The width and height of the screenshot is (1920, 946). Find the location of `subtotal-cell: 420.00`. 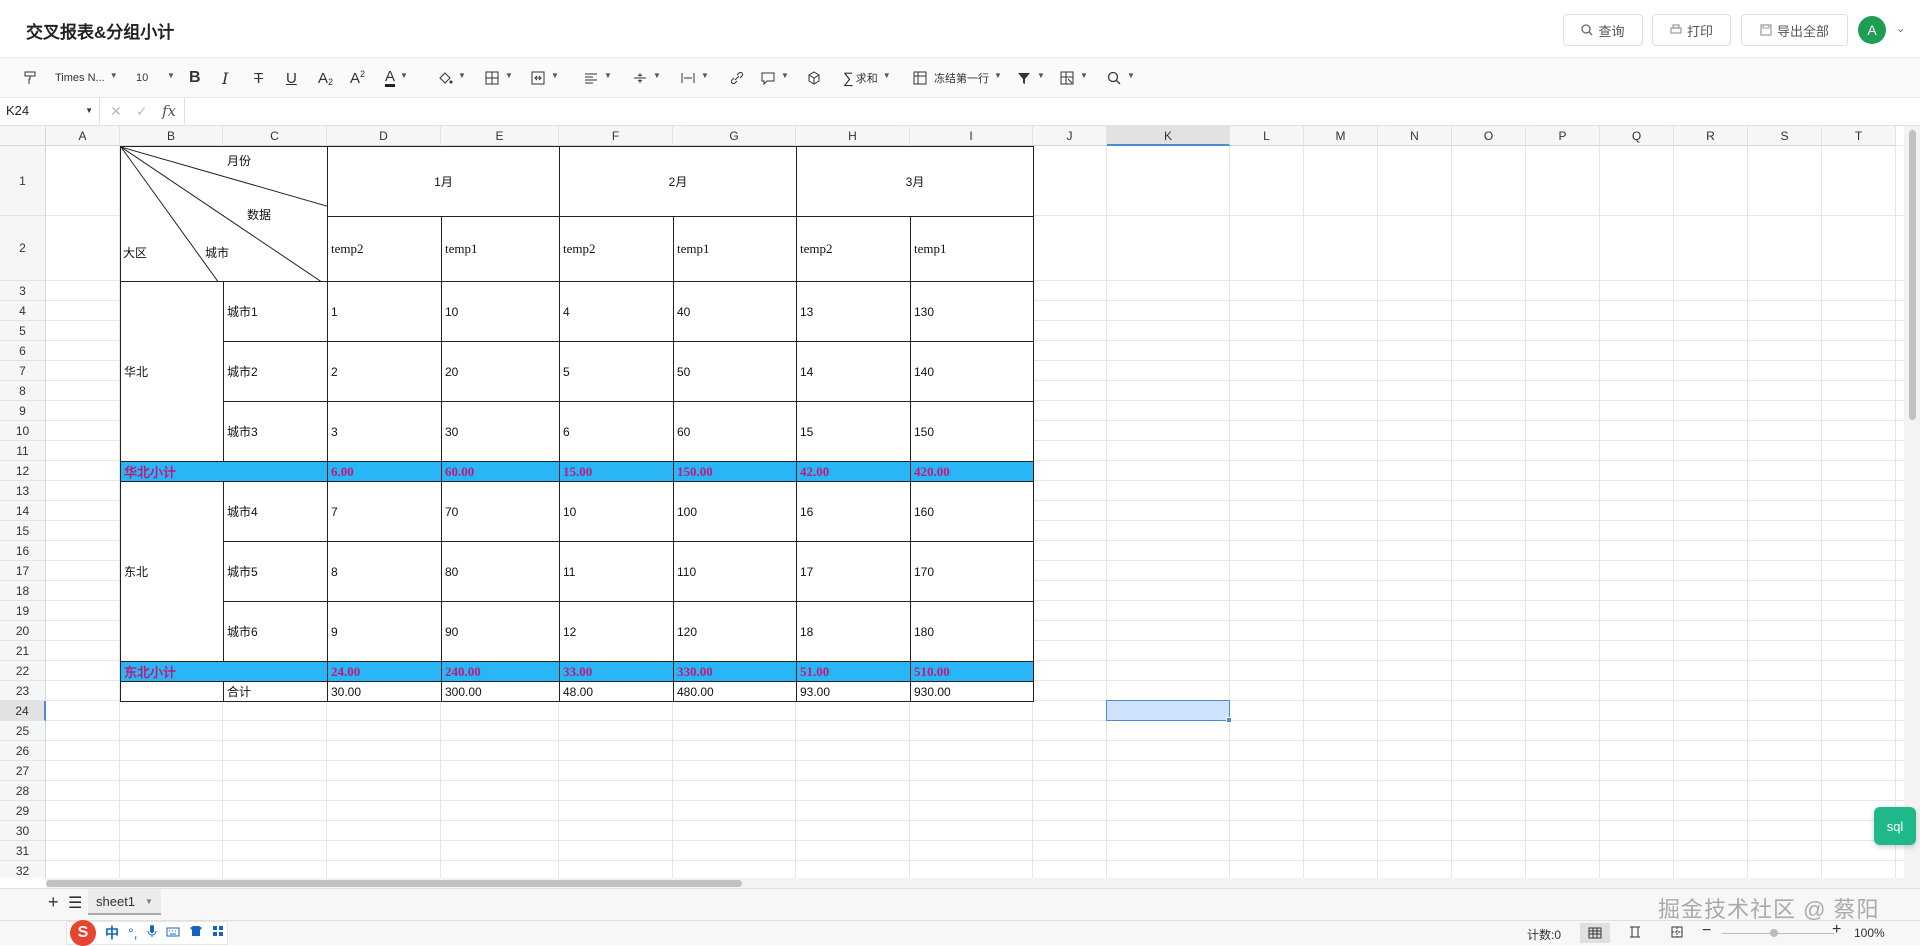

subtotal-cell: 420.00 is located at coordinates (972, 471).